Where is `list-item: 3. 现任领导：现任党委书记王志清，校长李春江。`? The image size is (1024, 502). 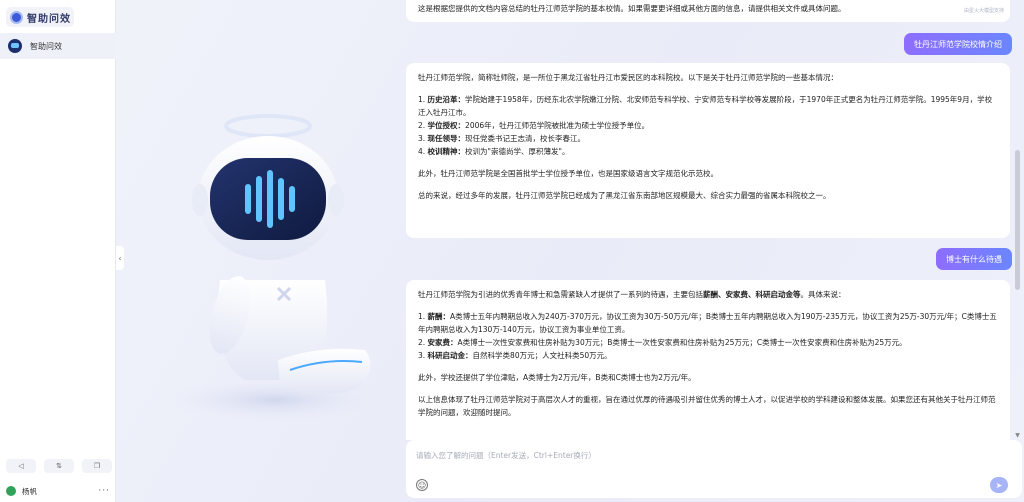
list-item: 3. 现任领导：现任党委书记王志清，校长李春江。 is located at coordinates (502, 138).